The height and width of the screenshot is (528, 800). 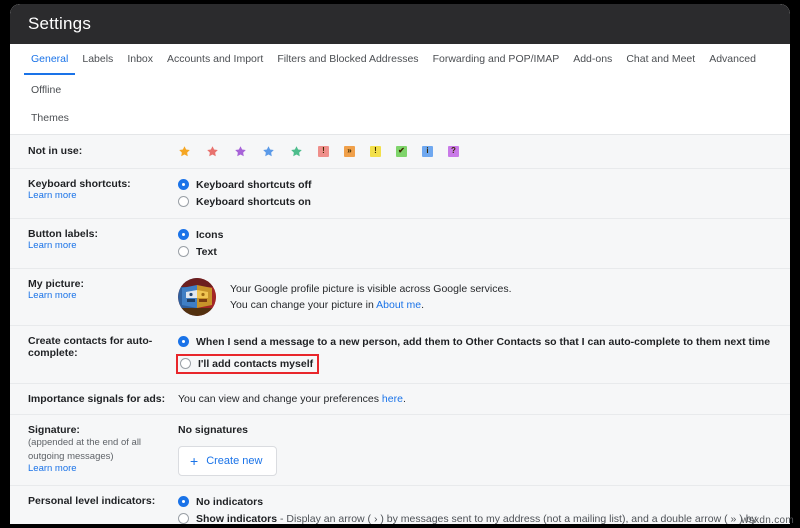 What do you see at coordinates (197, 297) in the screenshot?
I see `avatar` at bounding box center [197, 297].